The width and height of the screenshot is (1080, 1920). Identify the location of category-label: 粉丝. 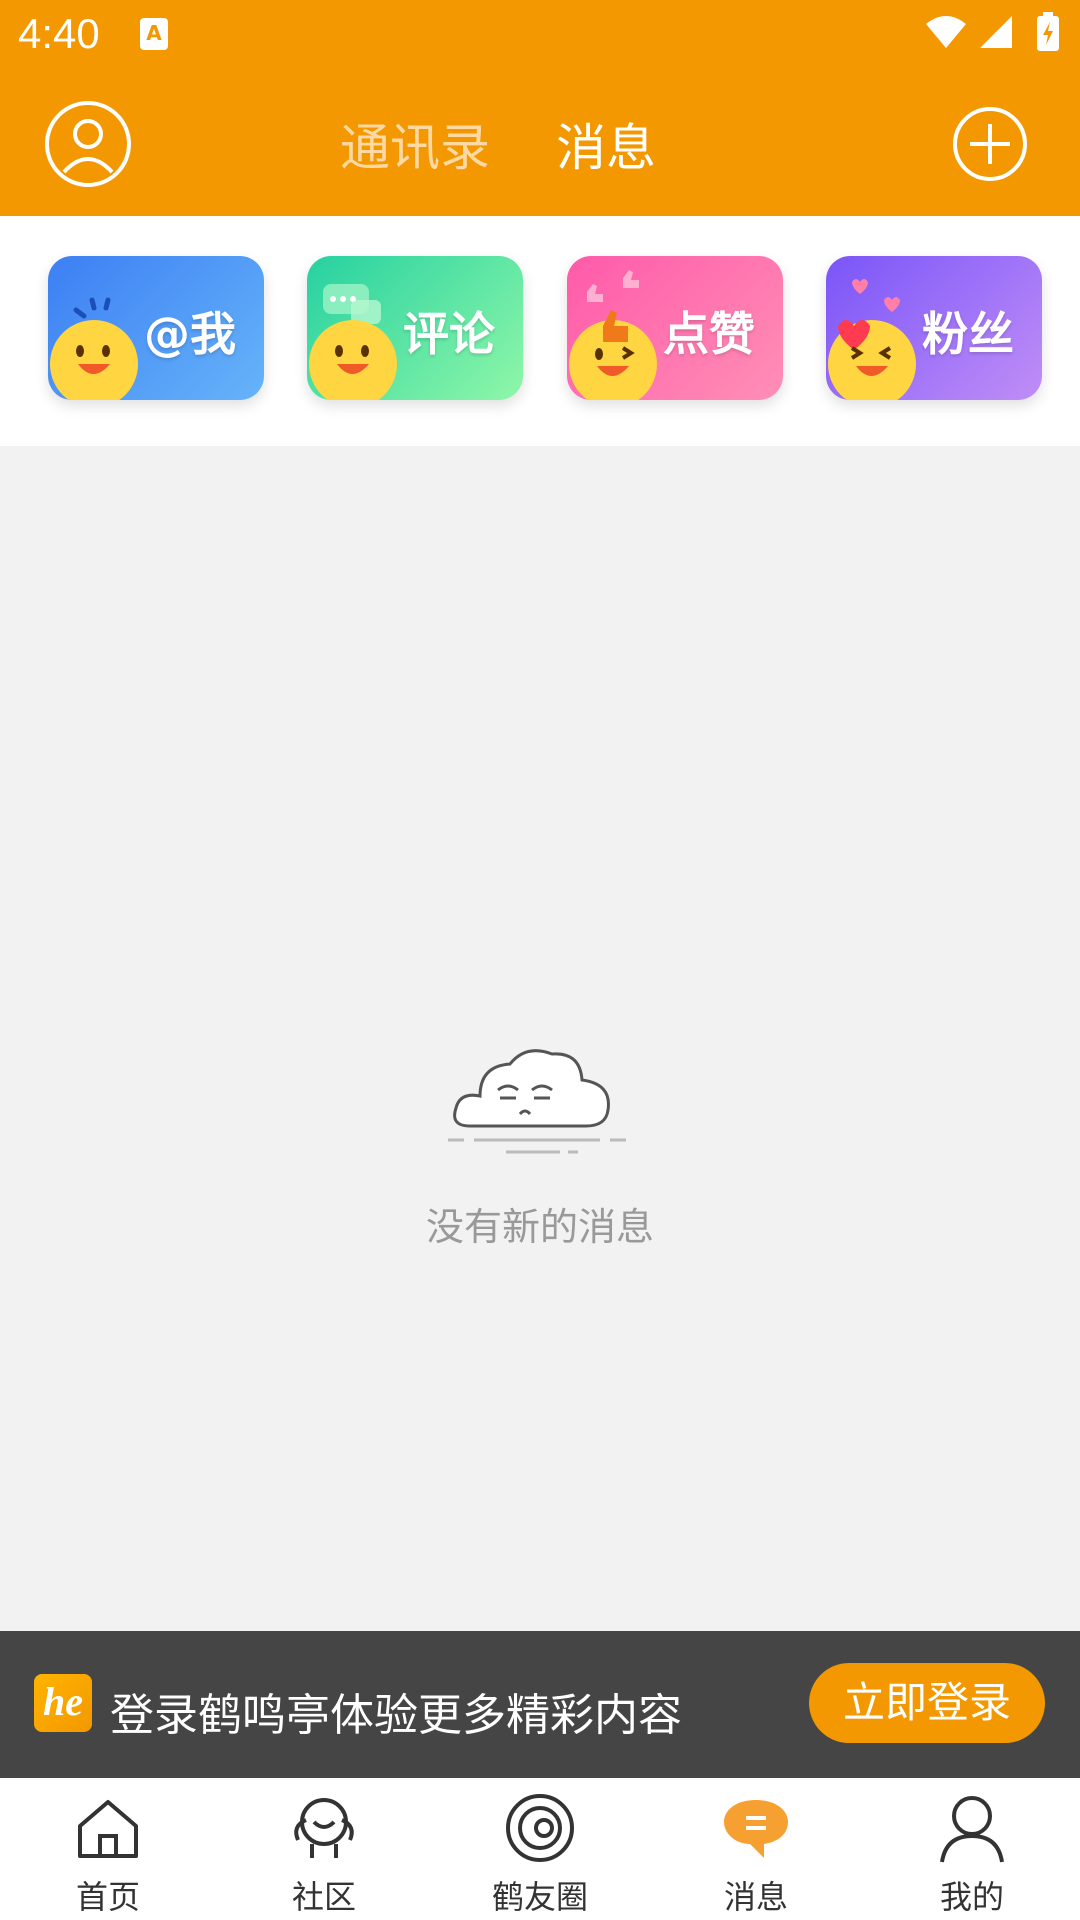
(968, 334).